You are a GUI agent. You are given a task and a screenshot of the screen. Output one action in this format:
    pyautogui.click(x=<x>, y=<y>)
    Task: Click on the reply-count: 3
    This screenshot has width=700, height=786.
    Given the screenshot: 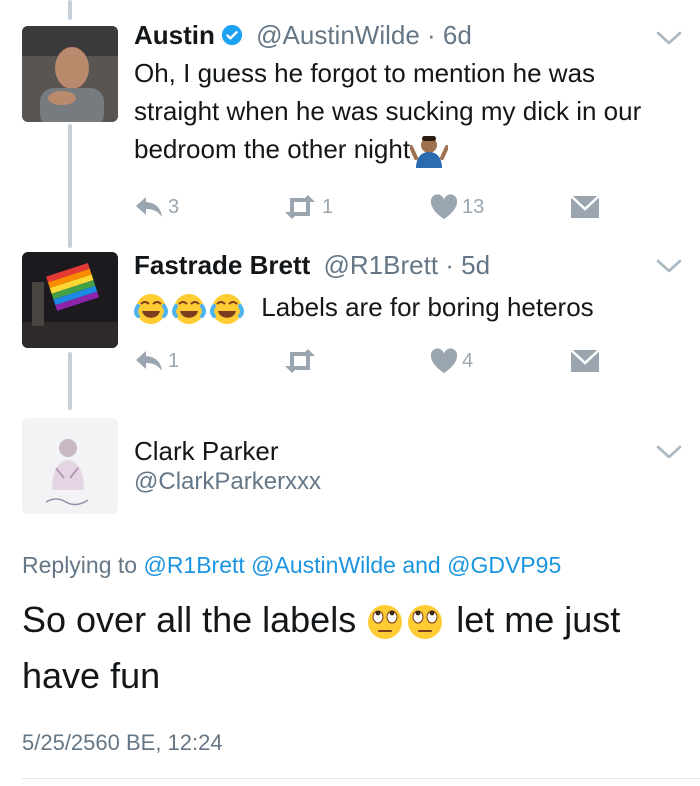 What is the action you would take?
    pyautogui.click(x=174, y=206)
    